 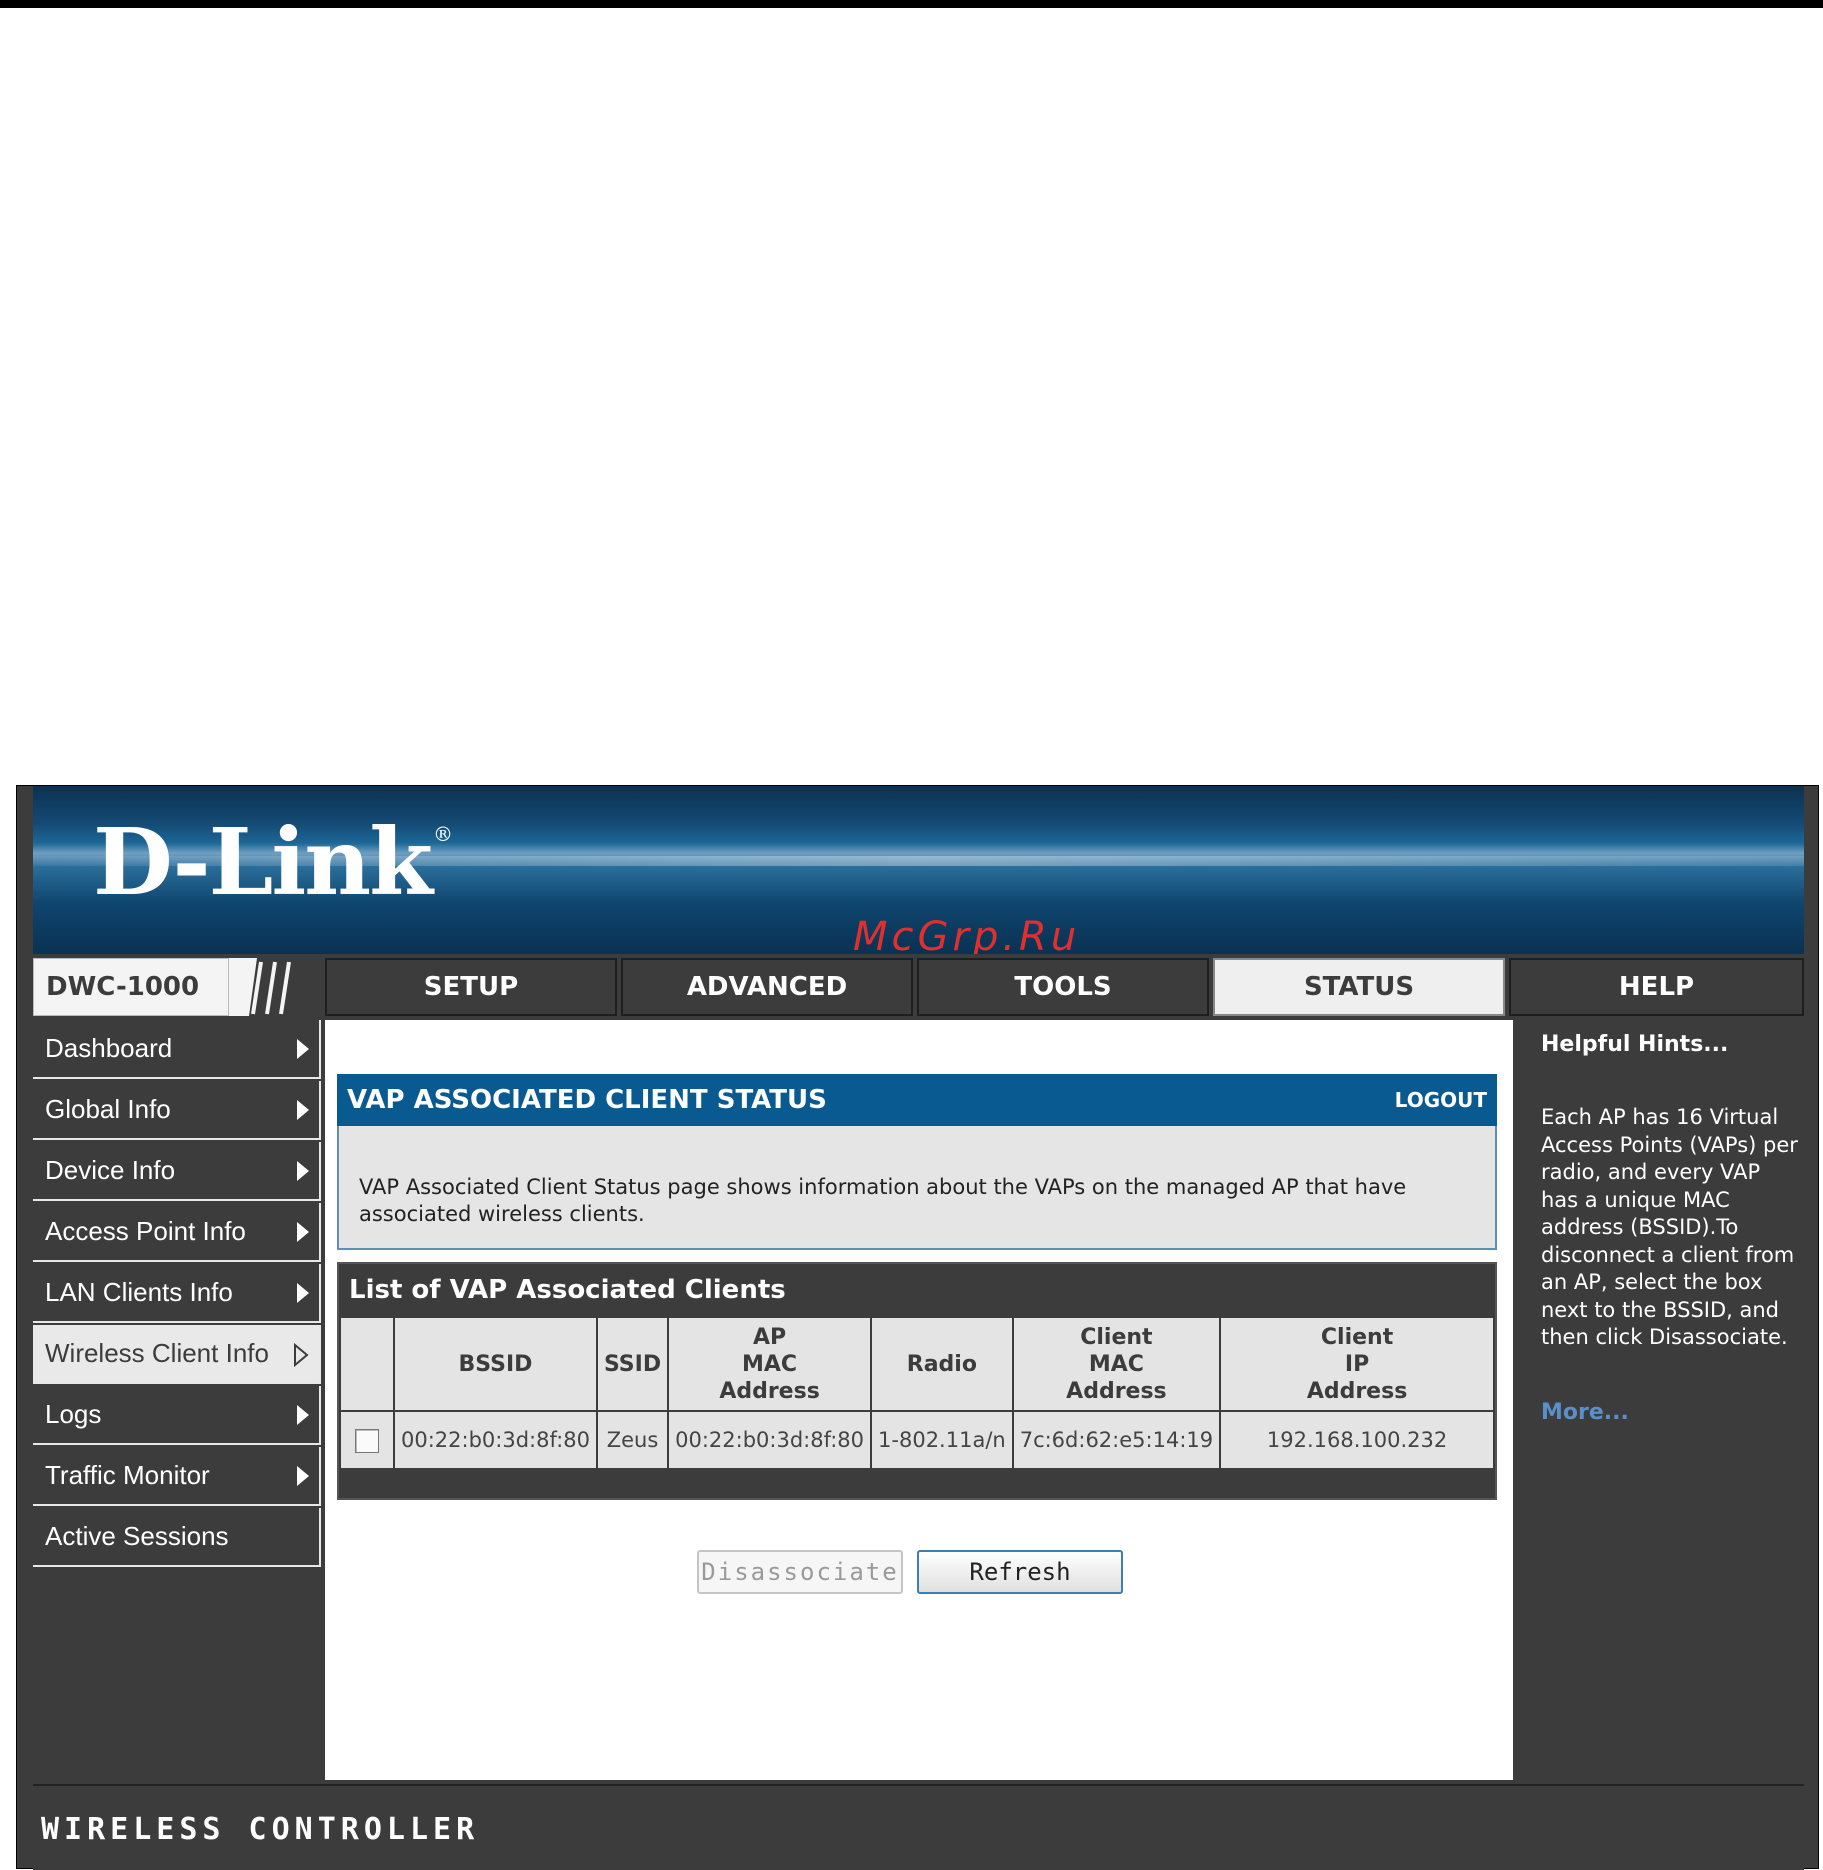 I want to click on cell-ssid: Zeus, so click(x=632, y=1440).